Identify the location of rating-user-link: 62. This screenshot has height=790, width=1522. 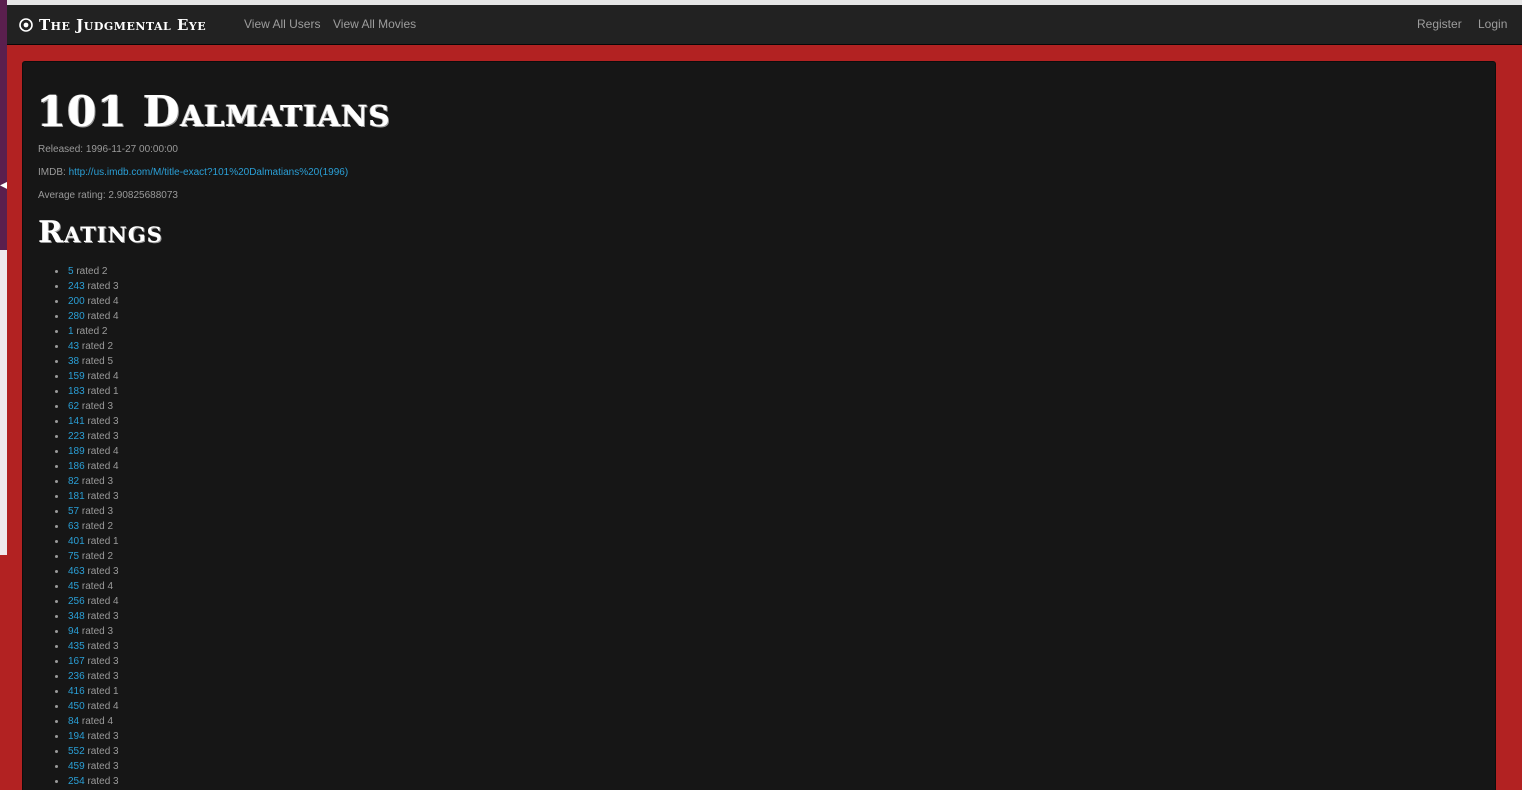
(73, 406).